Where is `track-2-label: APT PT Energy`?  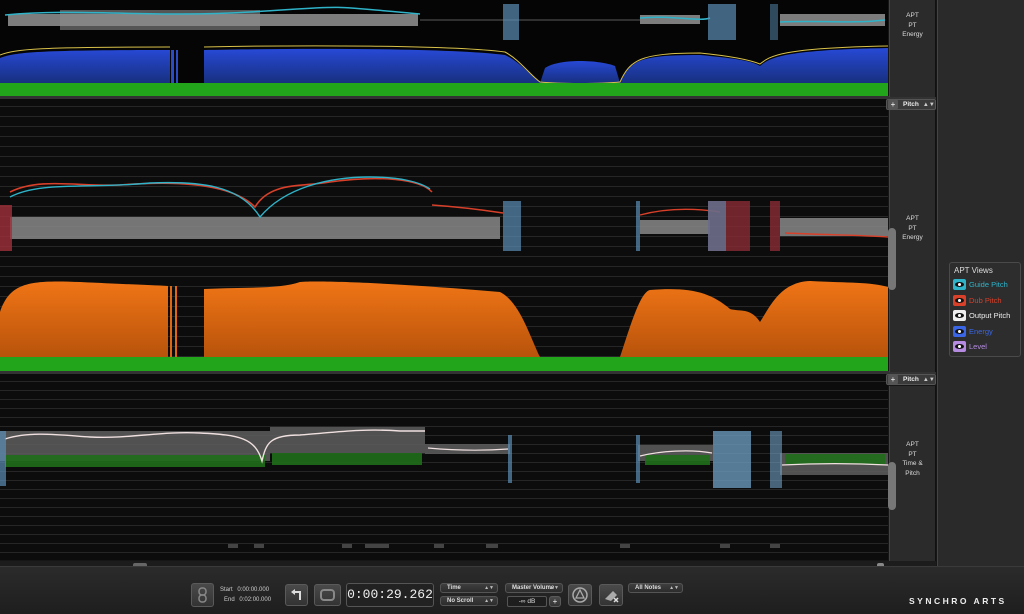 track-2-label: APT PT Energy is located at coordinates (912, 228).